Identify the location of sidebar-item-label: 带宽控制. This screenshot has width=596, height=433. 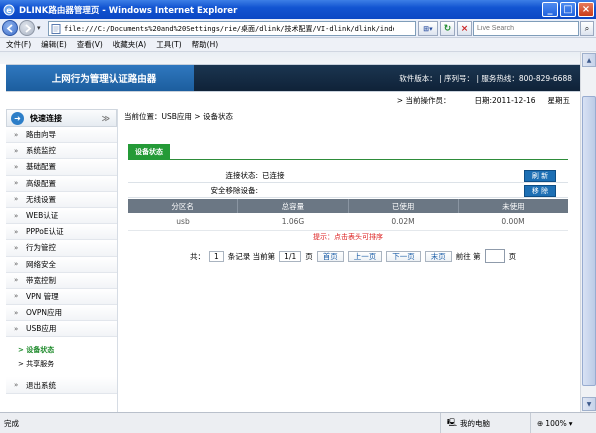
(41, 280).